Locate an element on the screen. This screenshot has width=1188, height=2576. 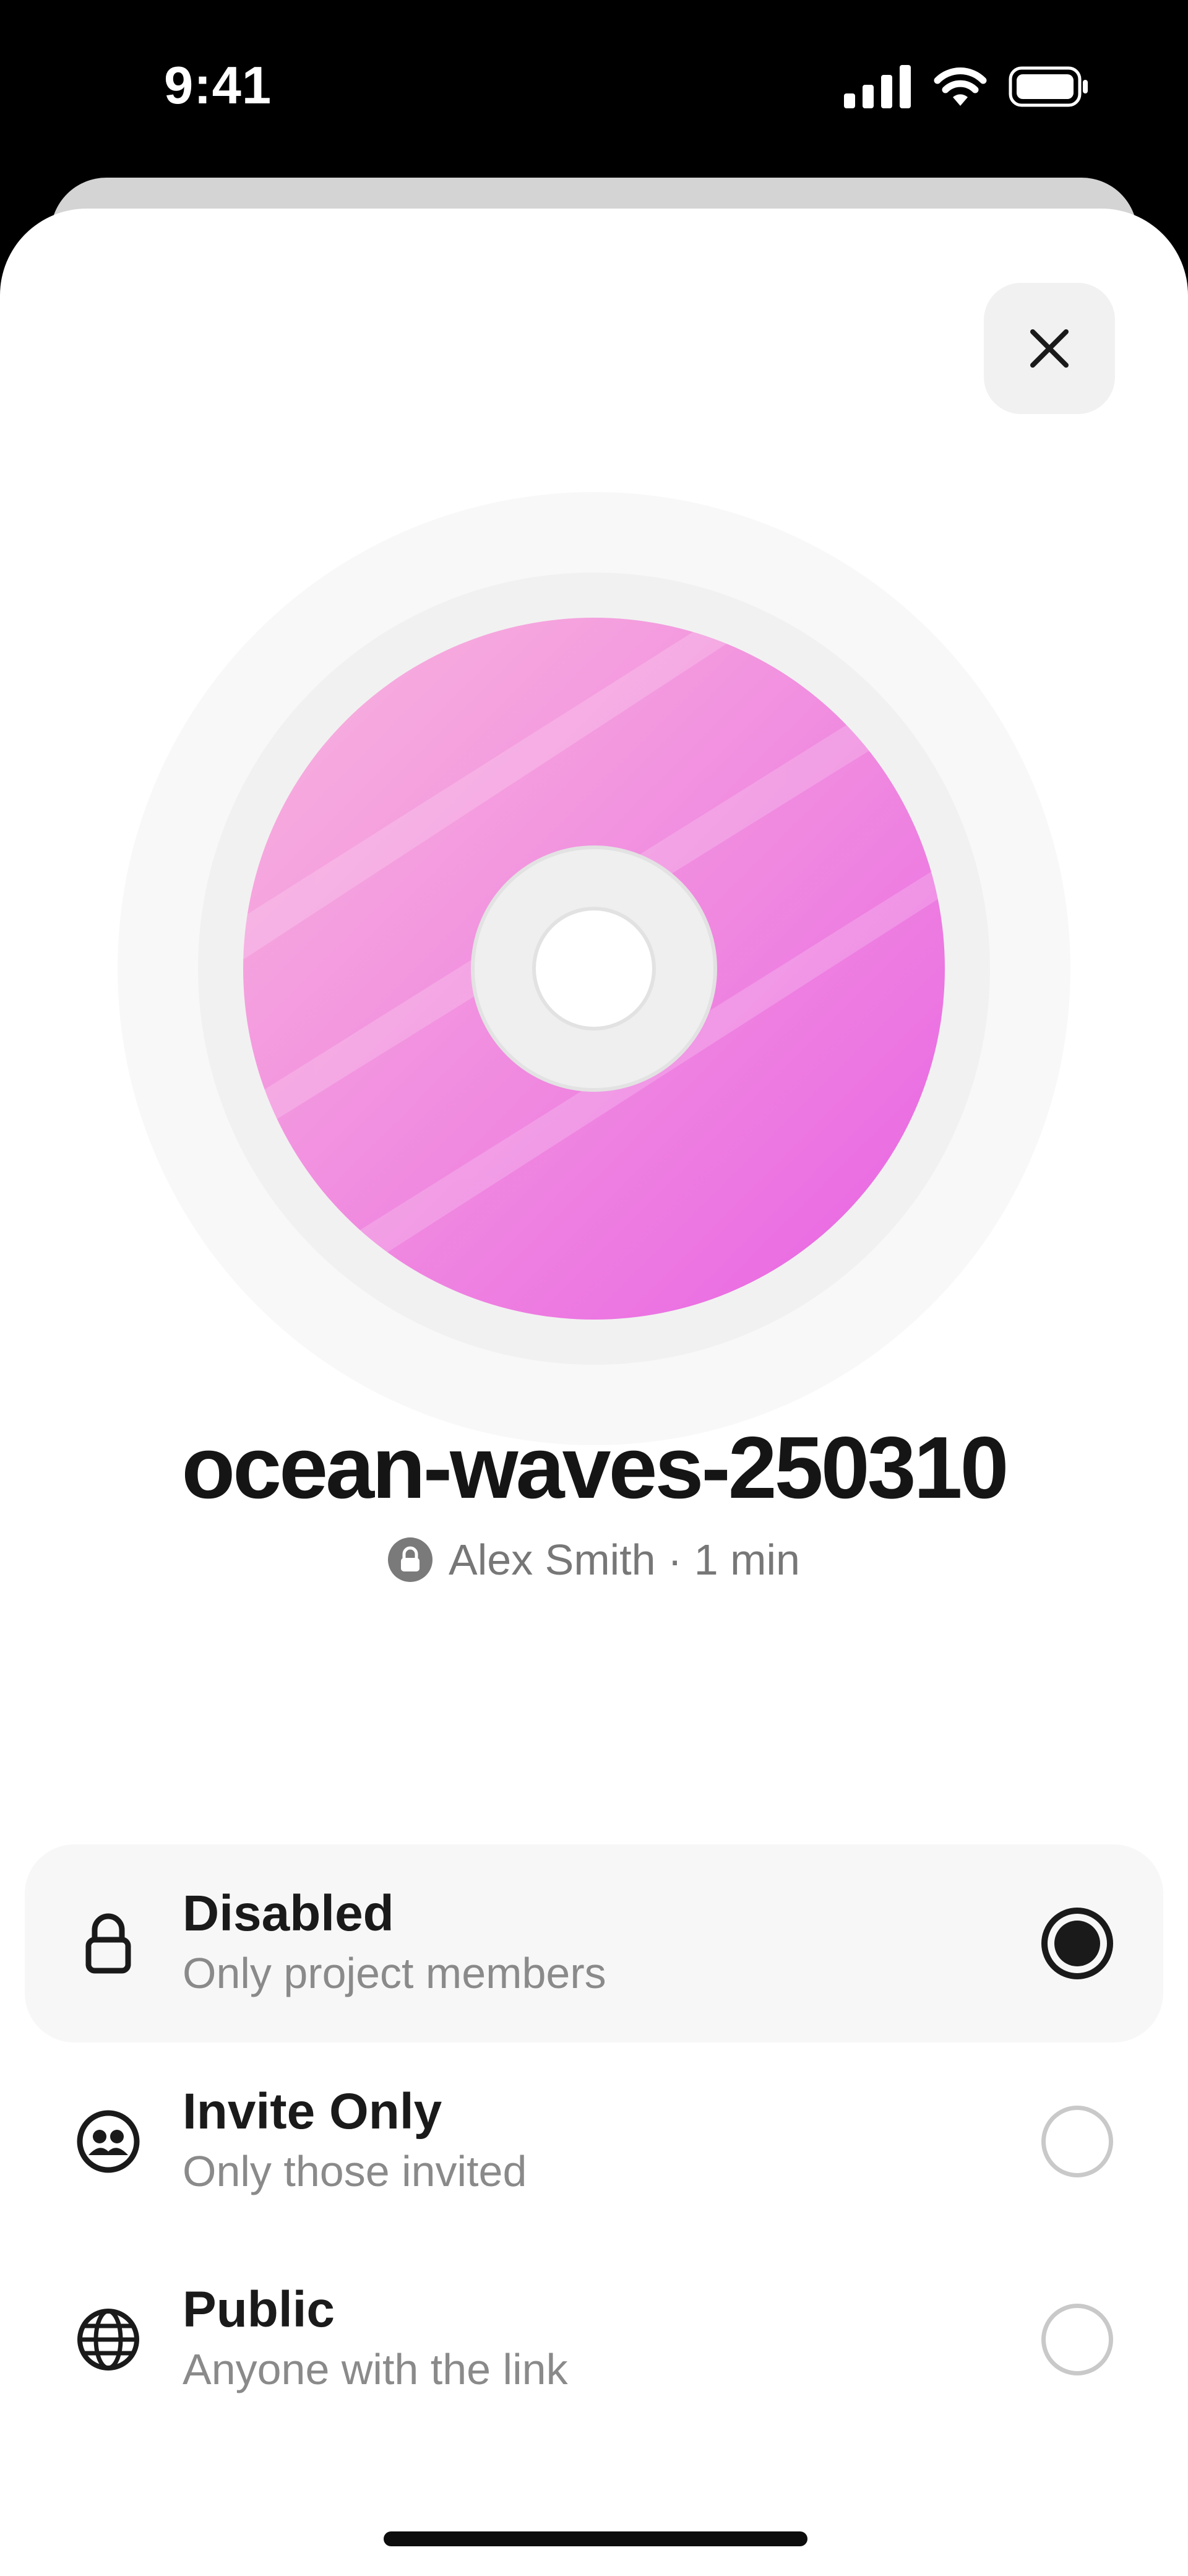
wifi-icon is located at coordinates (960, 86).